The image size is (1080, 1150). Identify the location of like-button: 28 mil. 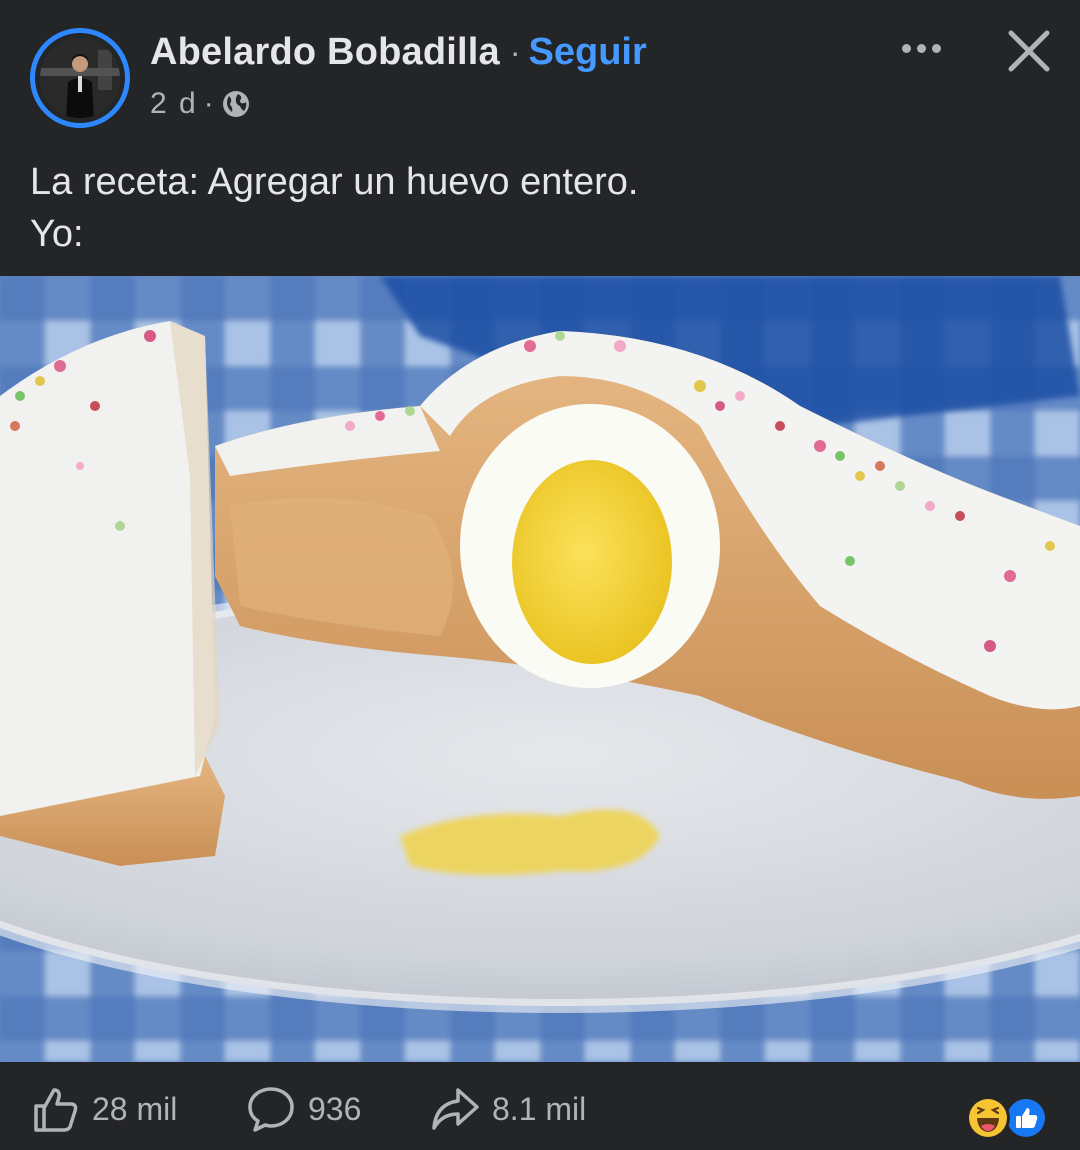
(103, 1109).